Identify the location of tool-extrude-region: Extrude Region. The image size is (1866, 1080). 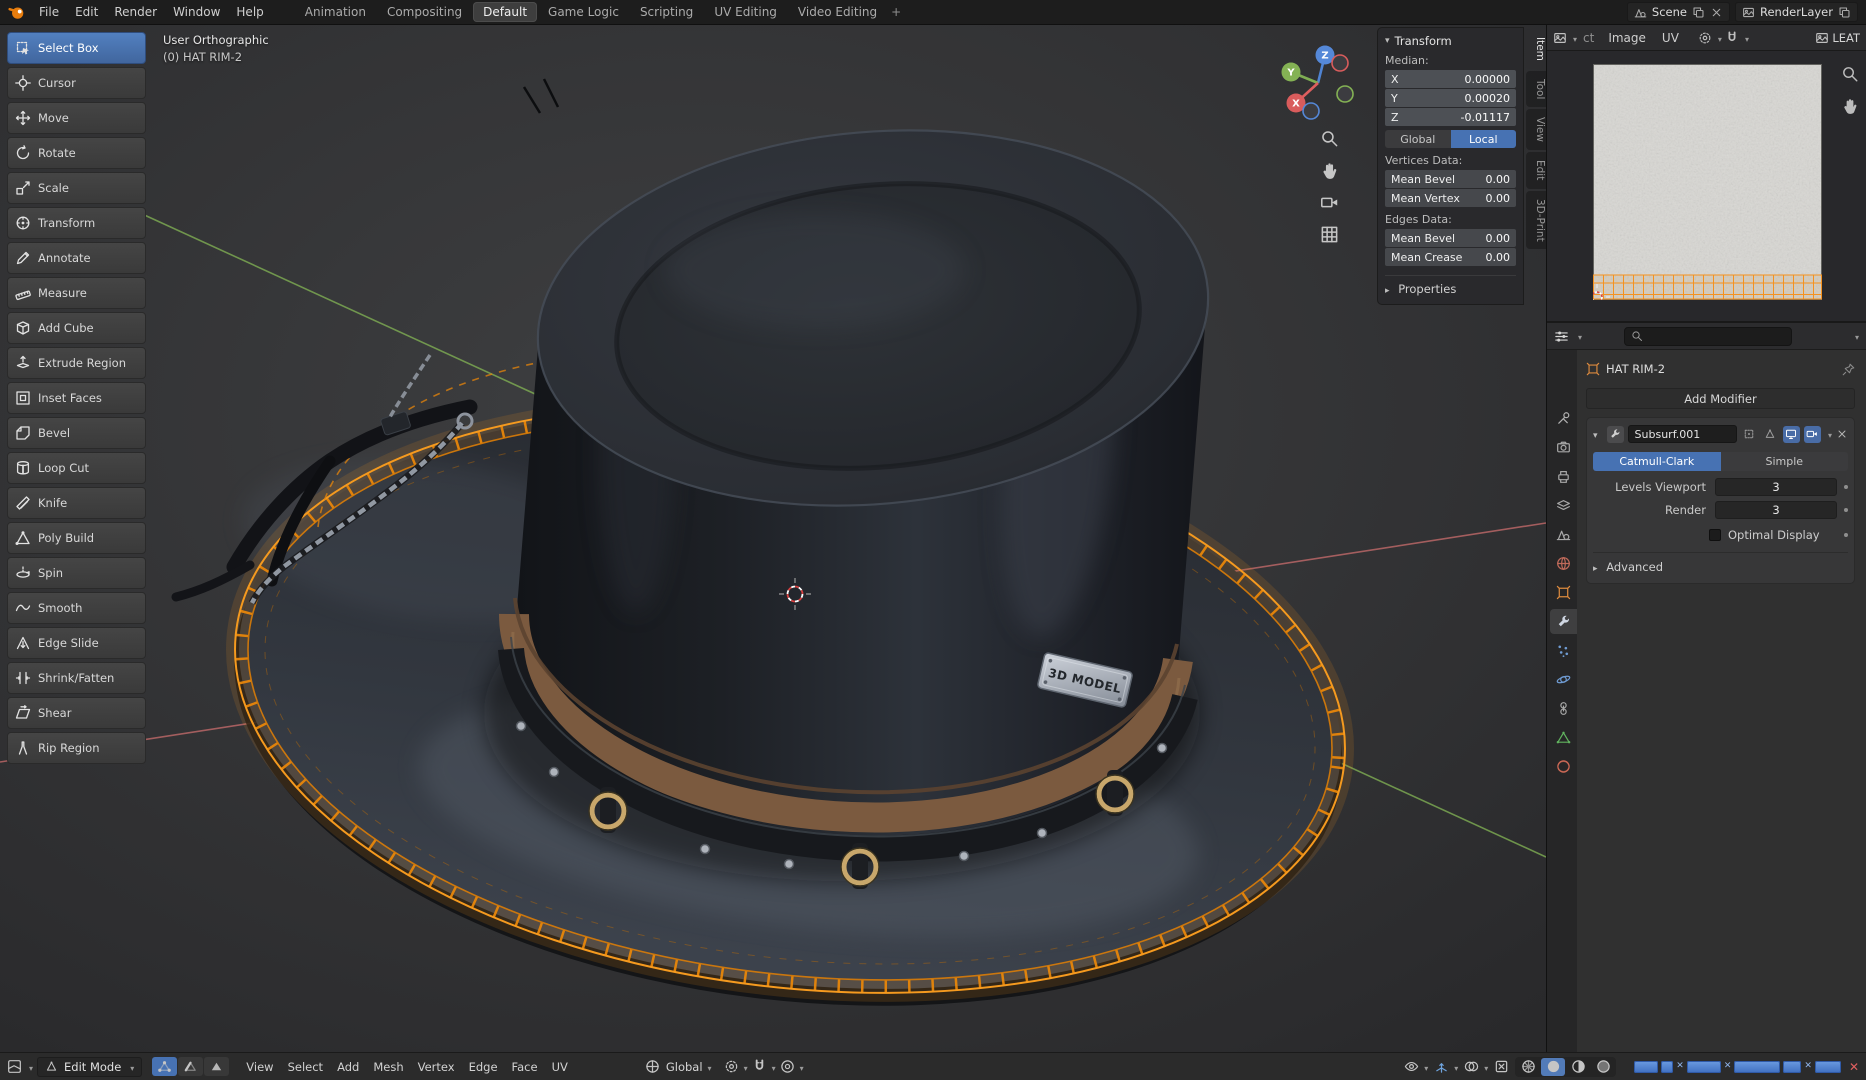
(76, 363).